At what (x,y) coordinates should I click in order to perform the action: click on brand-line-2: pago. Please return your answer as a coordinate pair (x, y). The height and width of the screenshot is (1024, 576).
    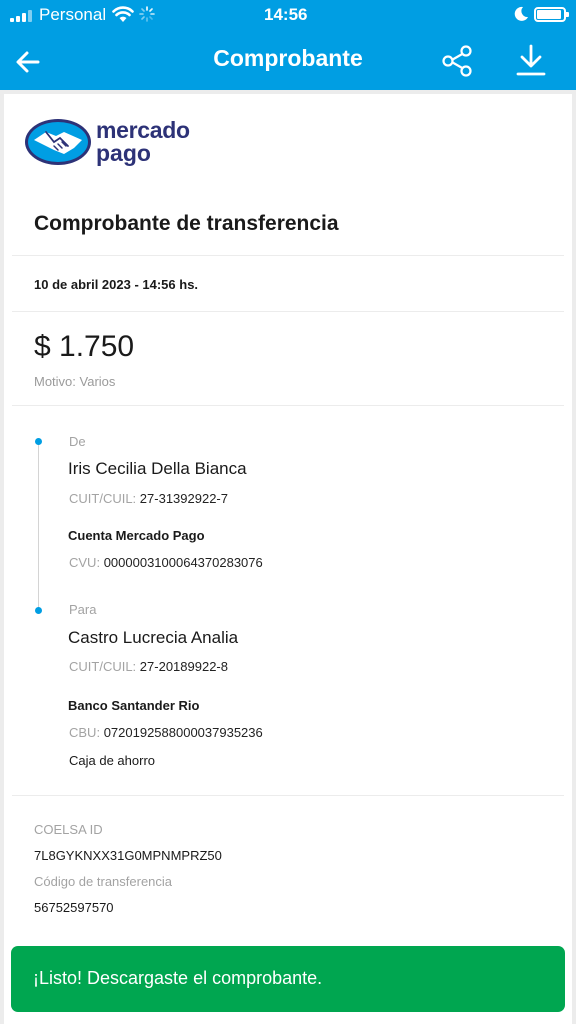
    Looking at the image, I should click on (123, 153).